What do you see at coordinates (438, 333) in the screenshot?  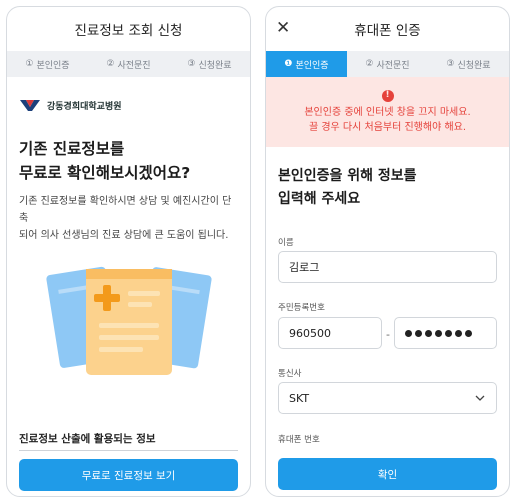 I see `masked-digits` at bounding box center [438, 333].